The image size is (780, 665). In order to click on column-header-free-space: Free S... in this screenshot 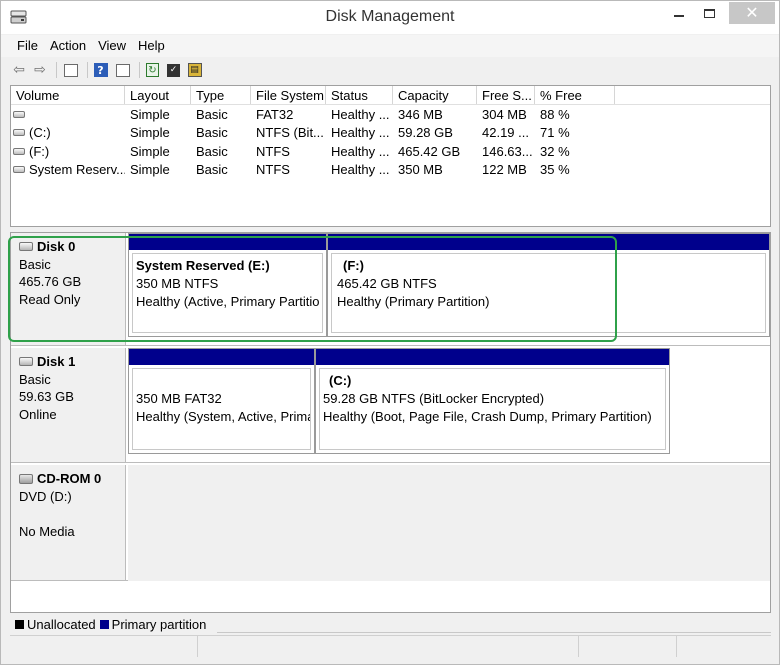, I will do `click(506, 95)`.